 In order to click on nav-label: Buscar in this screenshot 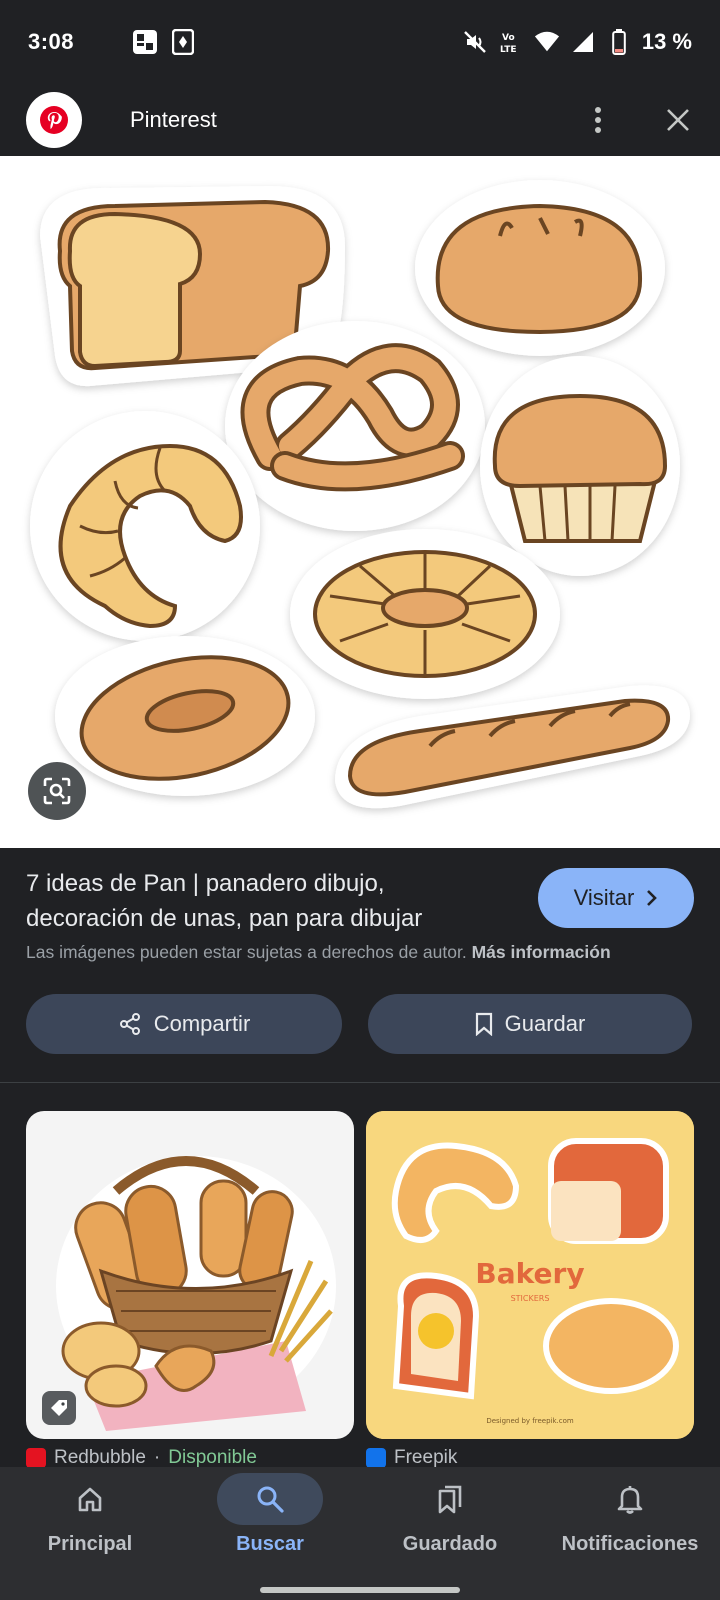, I will do `click(270, 1544)`.